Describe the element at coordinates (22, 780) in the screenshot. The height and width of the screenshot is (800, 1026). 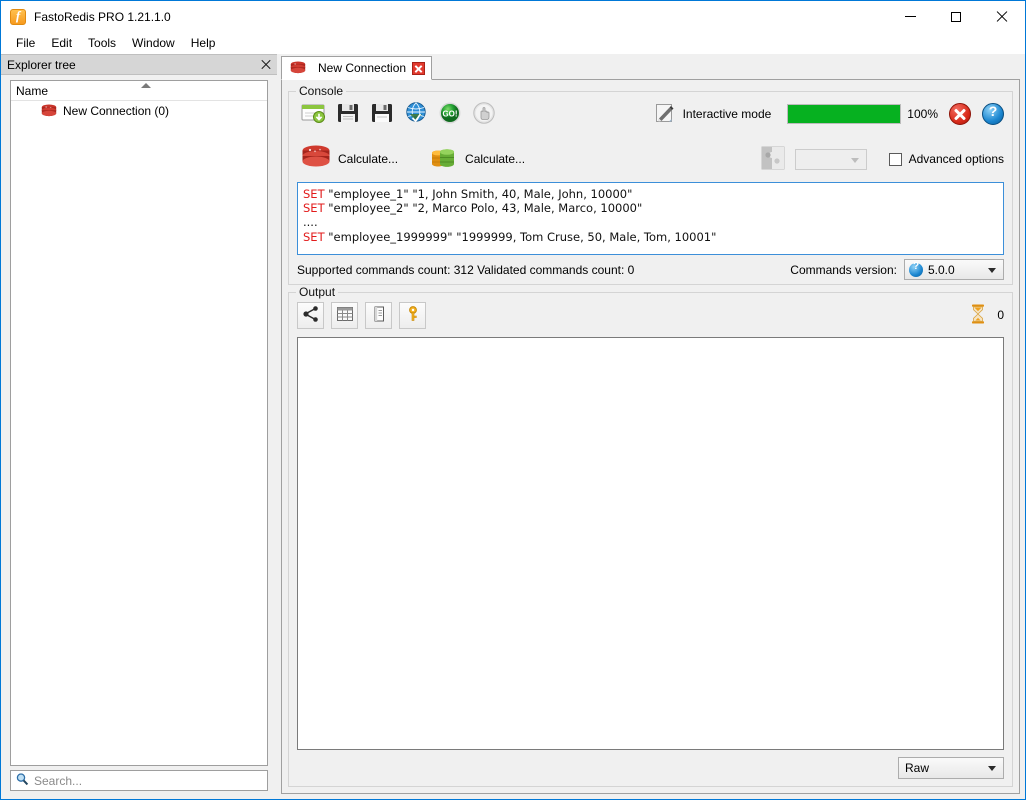
I see `search-icon` at that location.